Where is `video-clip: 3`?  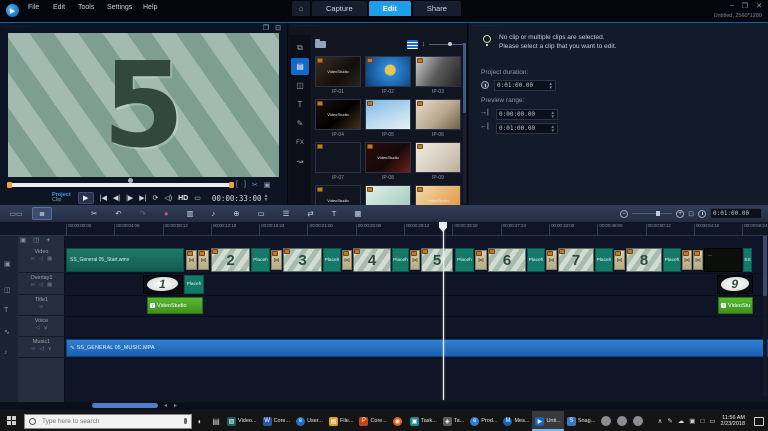
video-clip: 3 is located at coordinates (302, 260).